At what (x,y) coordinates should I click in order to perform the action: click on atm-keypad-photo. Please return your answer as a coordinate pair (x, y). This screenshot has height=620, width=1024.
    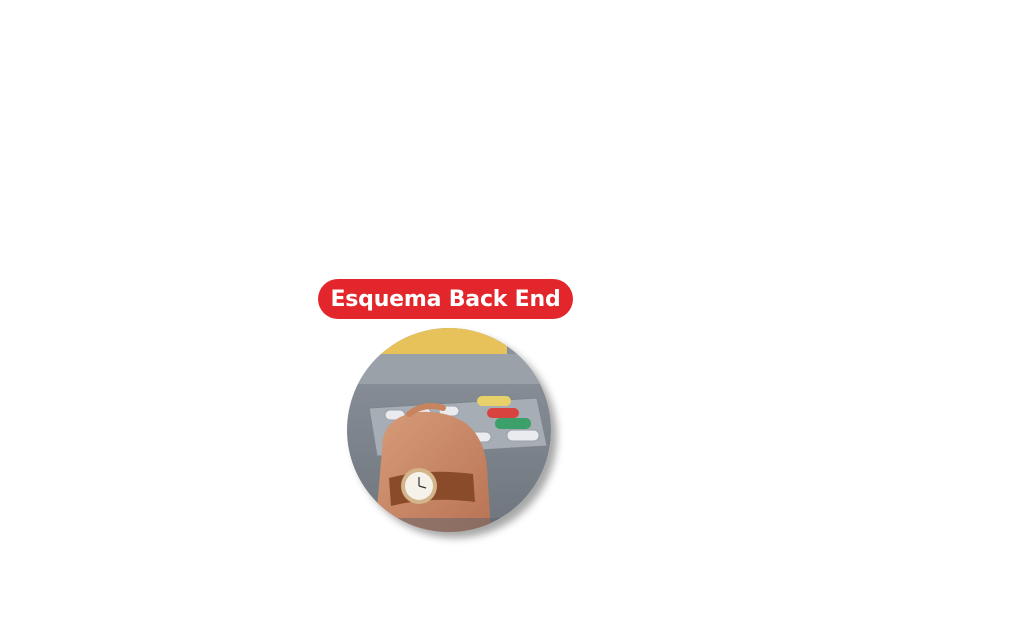
    Looking at the image, I should click on (449, 430).